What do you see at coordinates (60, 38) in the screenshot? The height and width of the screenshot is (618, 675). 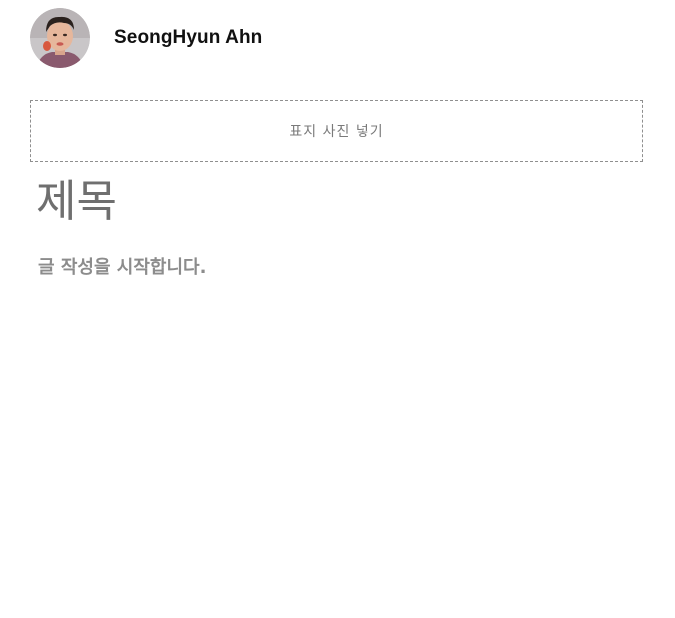 I see `avatar` at bounding box center [60, 38].